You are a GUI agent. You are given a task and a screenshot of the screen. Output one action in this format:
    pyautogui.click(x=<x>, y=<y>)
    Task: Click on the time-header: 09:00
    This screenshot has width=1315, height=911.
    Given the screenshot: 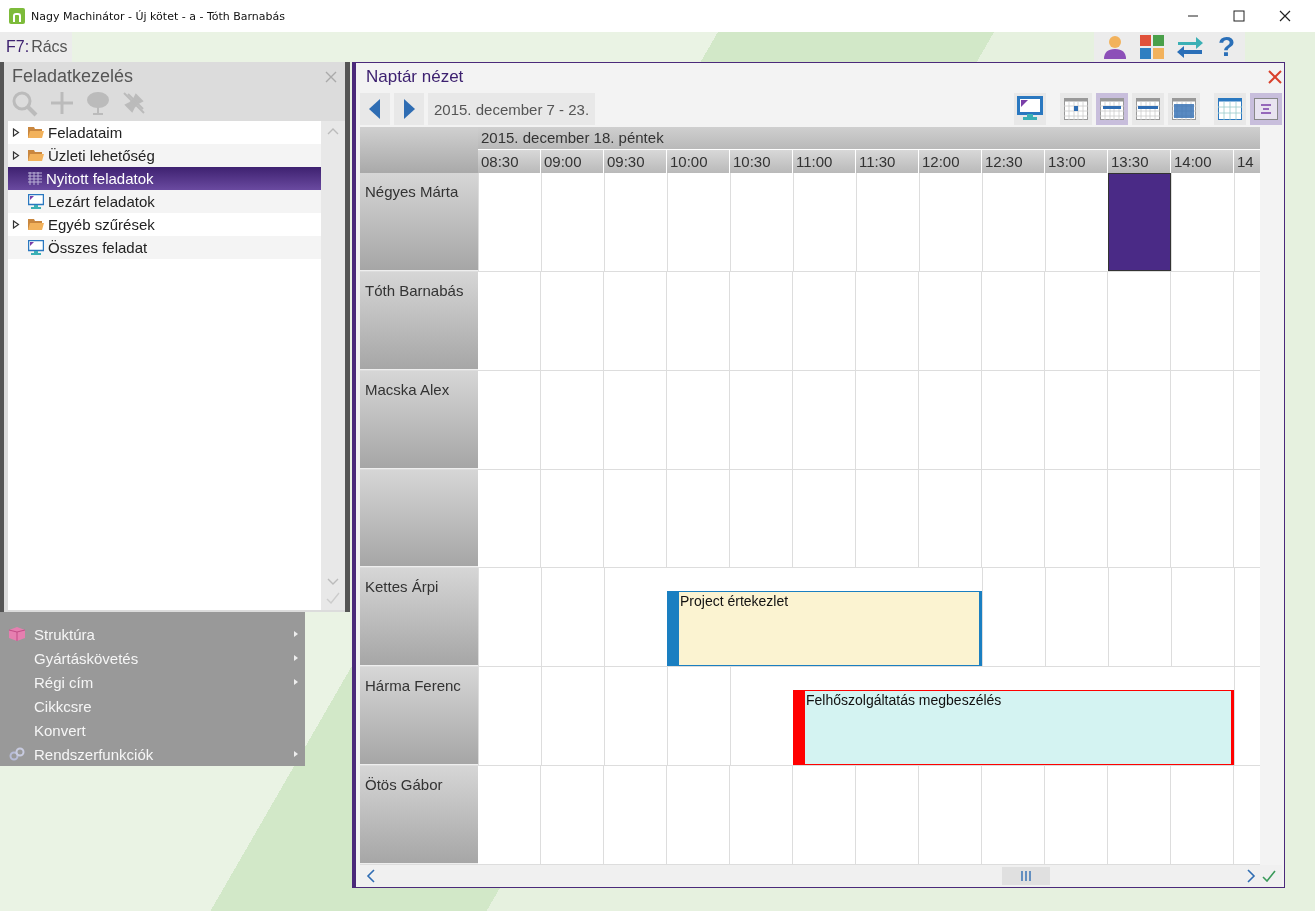 What is the action you would take?
    pyautogui.click(x=572, y=161)
    